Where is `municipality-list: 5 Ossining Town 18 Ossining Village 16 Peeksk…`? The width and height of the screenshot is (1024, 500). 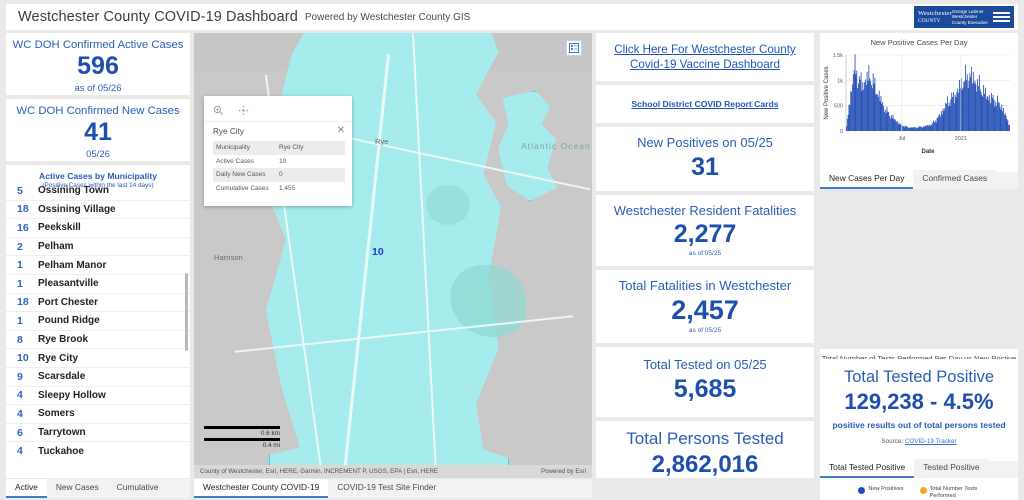 municipality-list: 5 Ossining Town 18 Ossining Village 16 Peeksk… is located at coordinates (98, 320).